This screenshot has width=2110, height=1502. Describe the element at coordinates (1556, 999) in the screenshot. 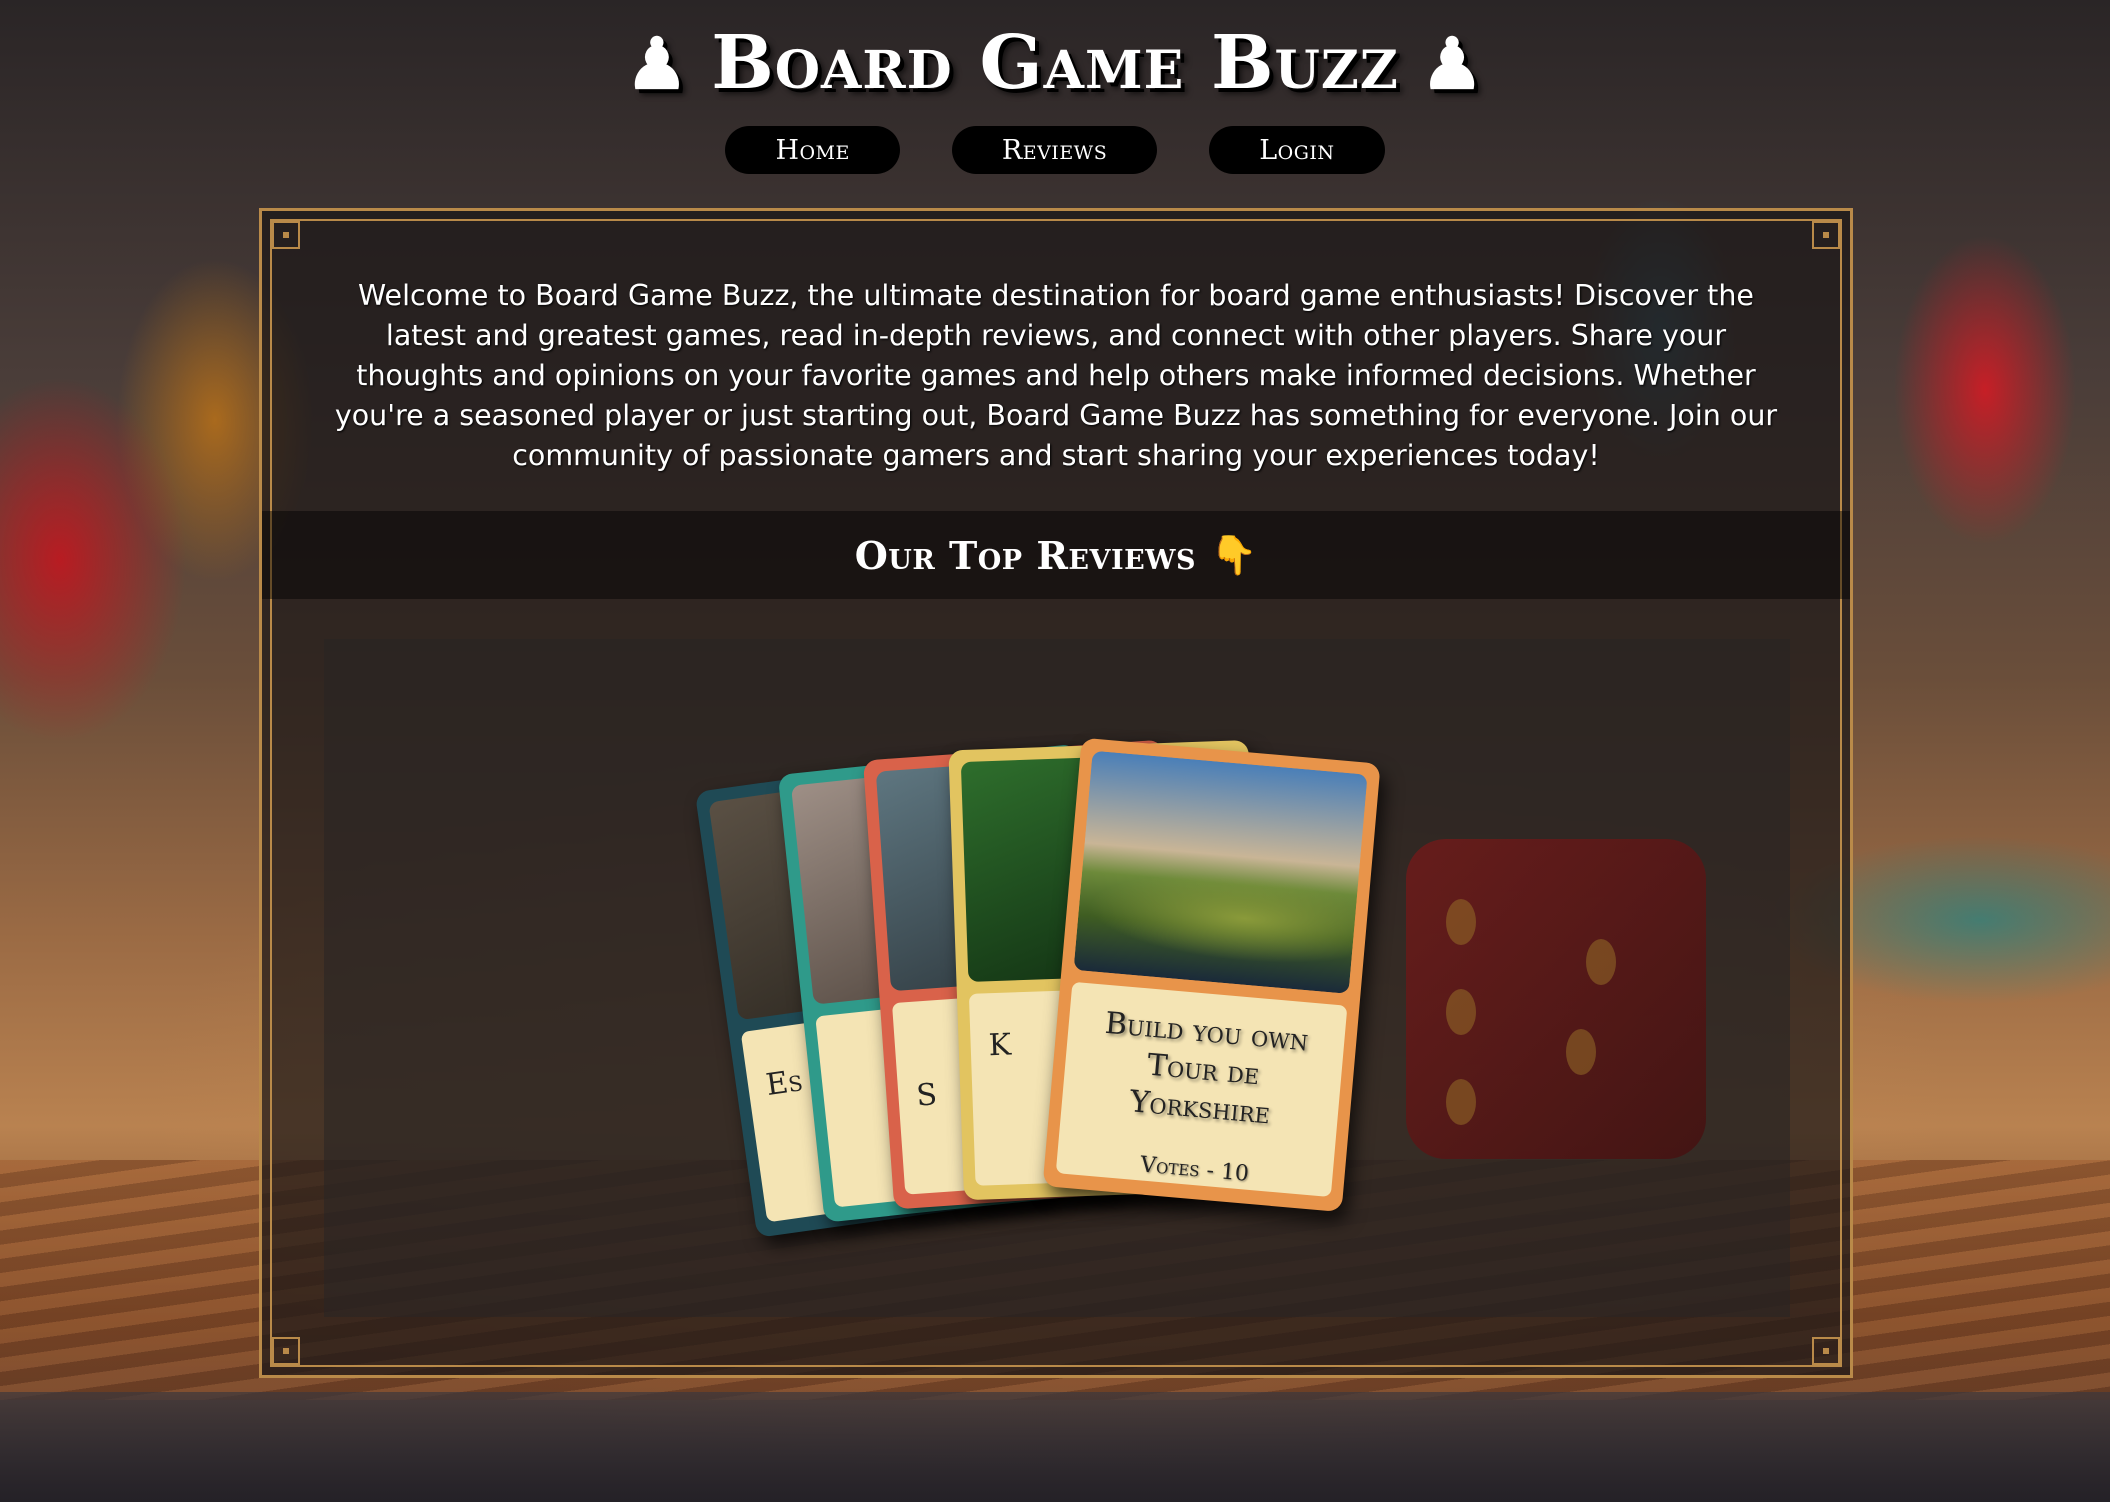

I see `background-die` at that location.